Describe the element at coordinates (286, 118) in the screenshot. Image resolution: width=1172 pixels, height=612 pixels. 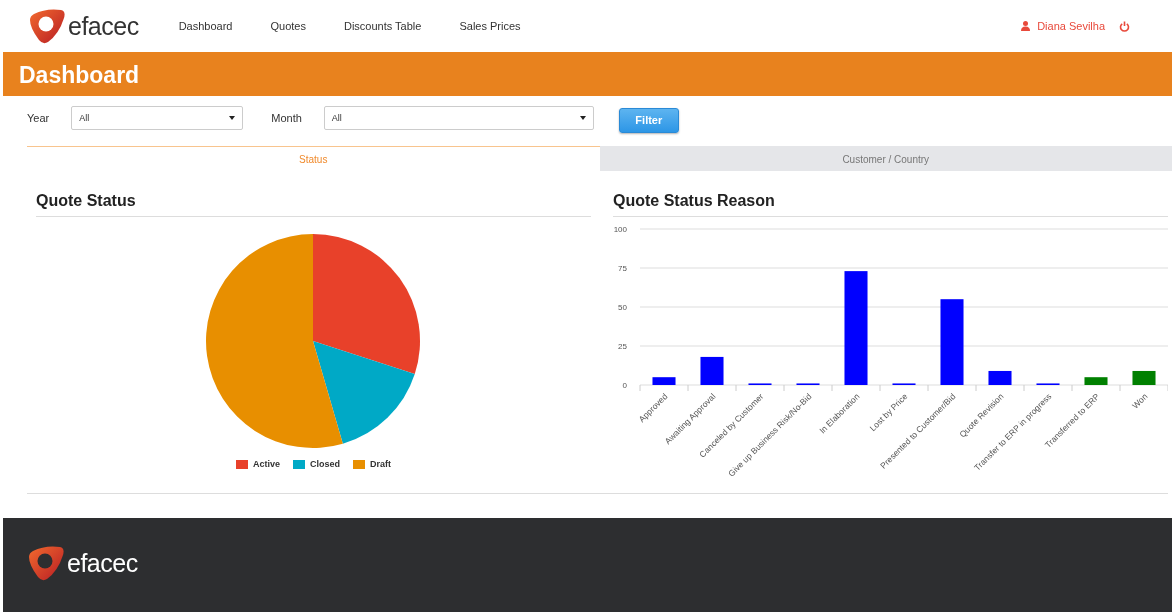
I see `filter-label: Month` at that location.